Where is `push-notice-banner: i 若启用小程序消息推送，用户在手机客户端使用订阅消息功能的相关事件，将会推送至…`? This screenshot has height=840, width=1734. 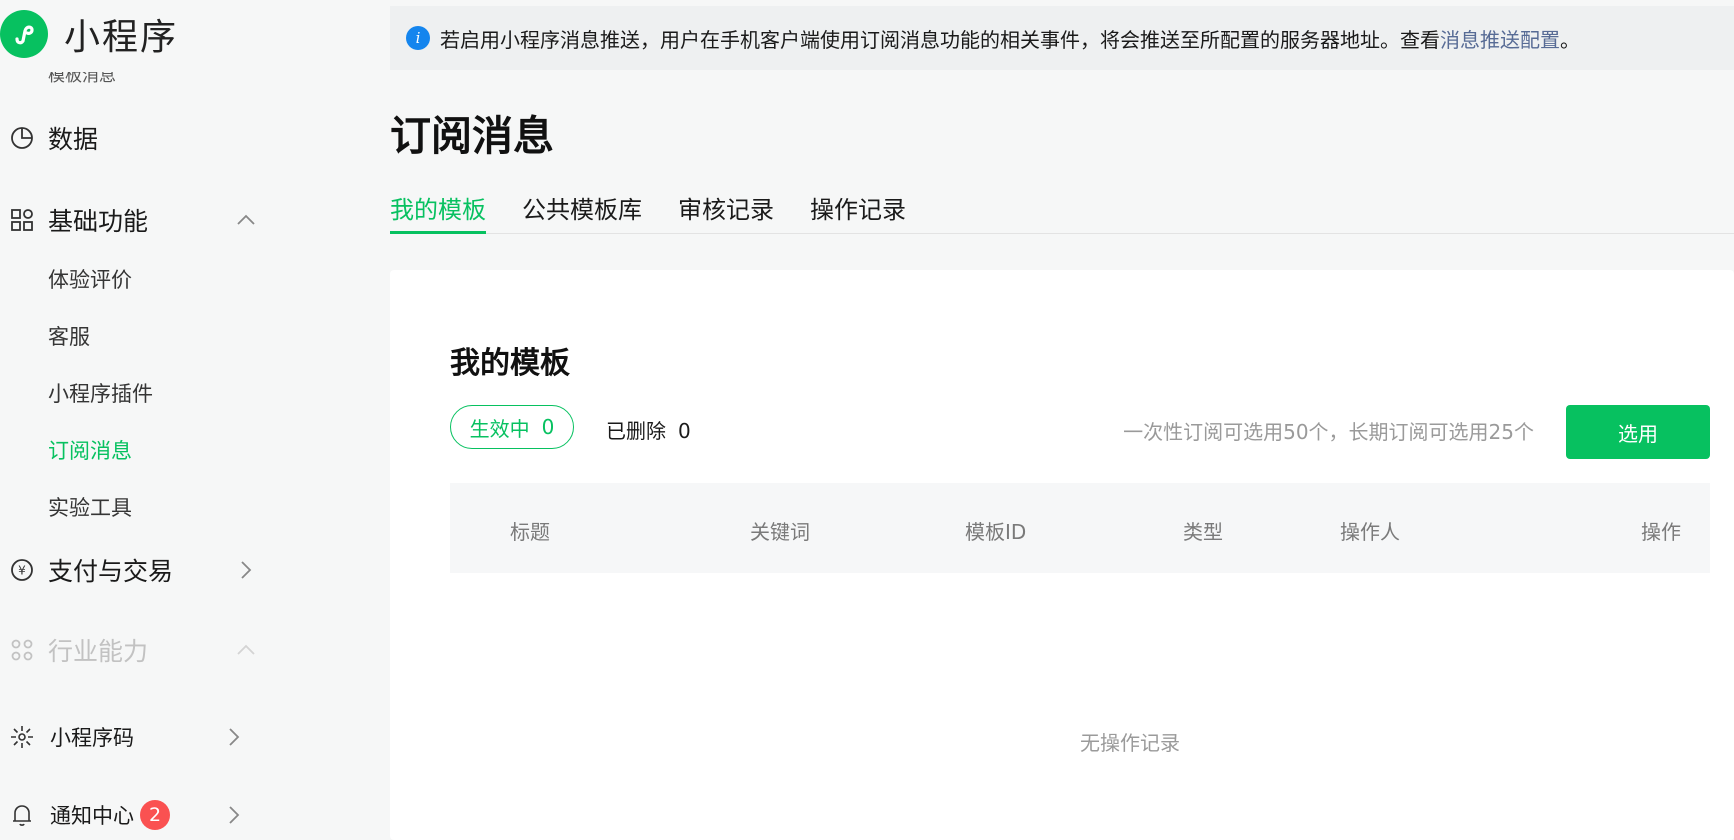 push-notice-banner: i 若启用小程序消息推送，用户在手机客户端使用订阅消息功能的相关事件，将会推送至… is located at coordinates (1062, 38).